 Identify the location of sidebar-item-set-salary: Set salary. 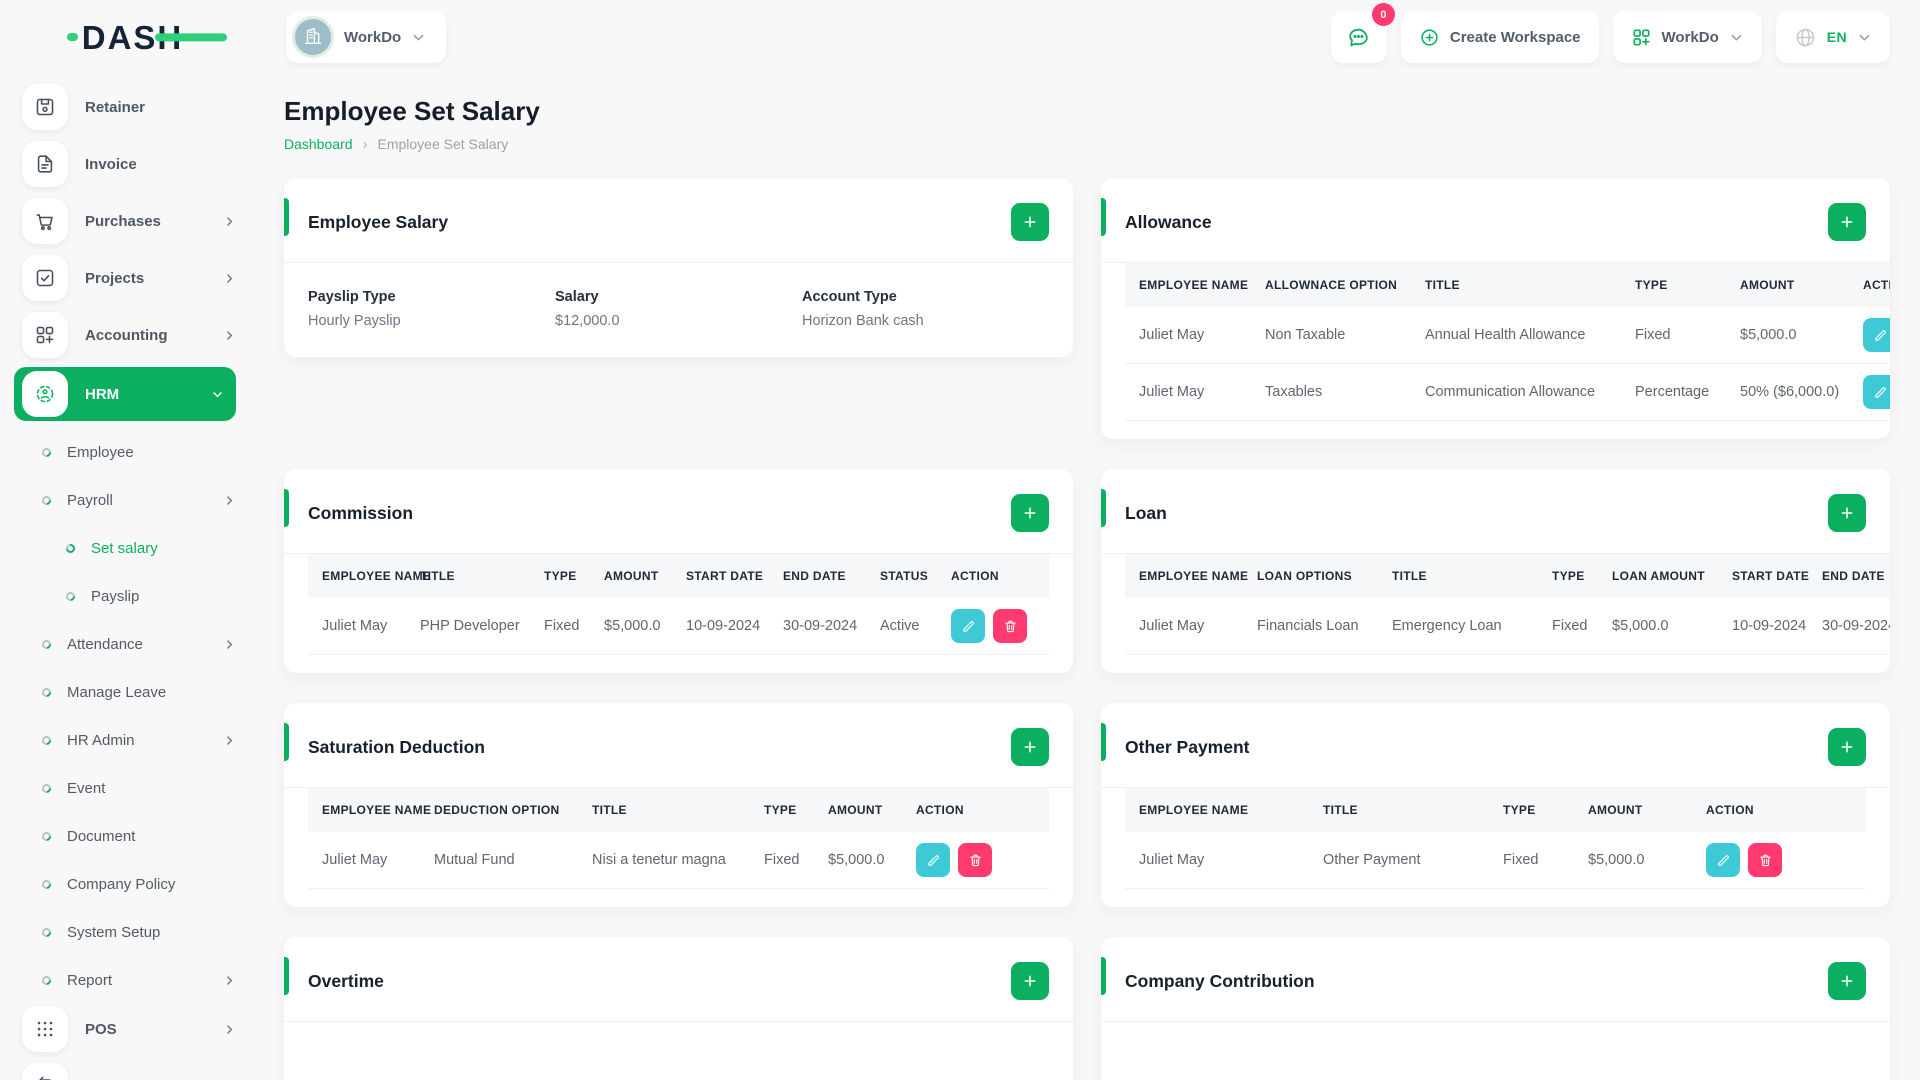
(129, 548).